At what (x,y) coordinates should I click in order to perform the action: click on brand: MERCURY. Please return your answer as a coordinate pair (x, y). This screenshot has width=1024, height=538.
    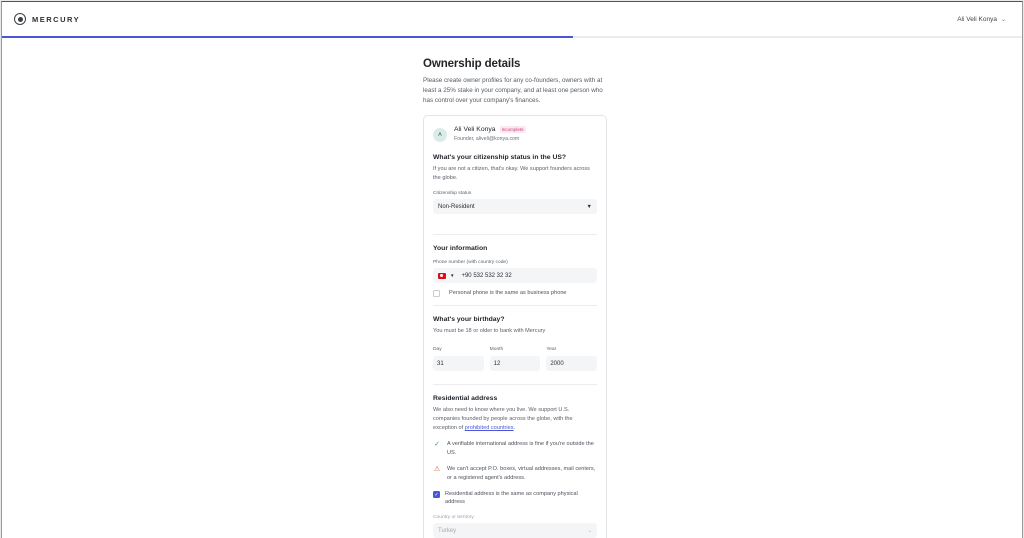
    Looking at the image, I should click on (47, 19).